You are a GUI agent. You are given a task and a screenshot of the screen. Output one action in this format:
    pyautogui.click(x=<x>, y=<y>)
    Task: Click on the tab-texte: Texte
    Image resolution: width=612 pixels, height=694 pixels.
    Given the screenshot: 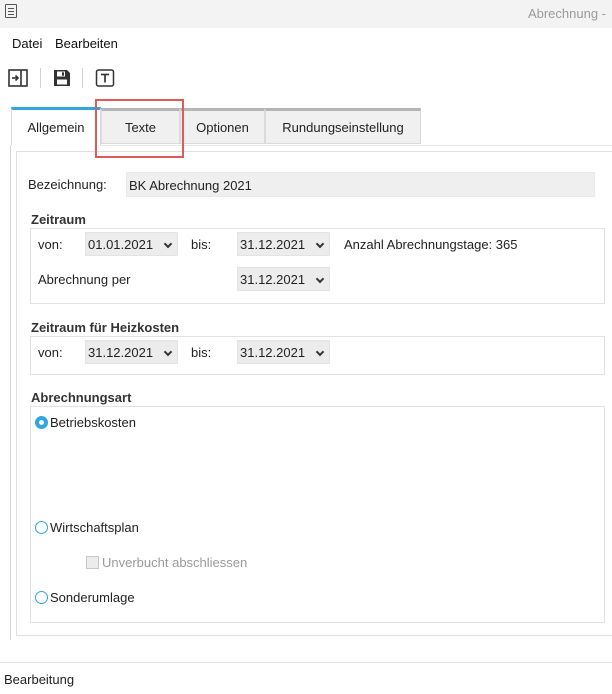 What is the action you would take?
    pyautogui.click(x=140, y=126)
    